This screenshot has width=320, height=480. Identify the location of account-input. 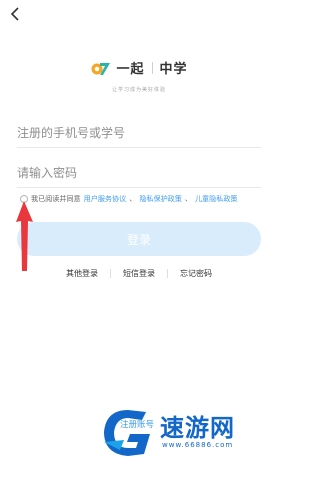
(139, 137).